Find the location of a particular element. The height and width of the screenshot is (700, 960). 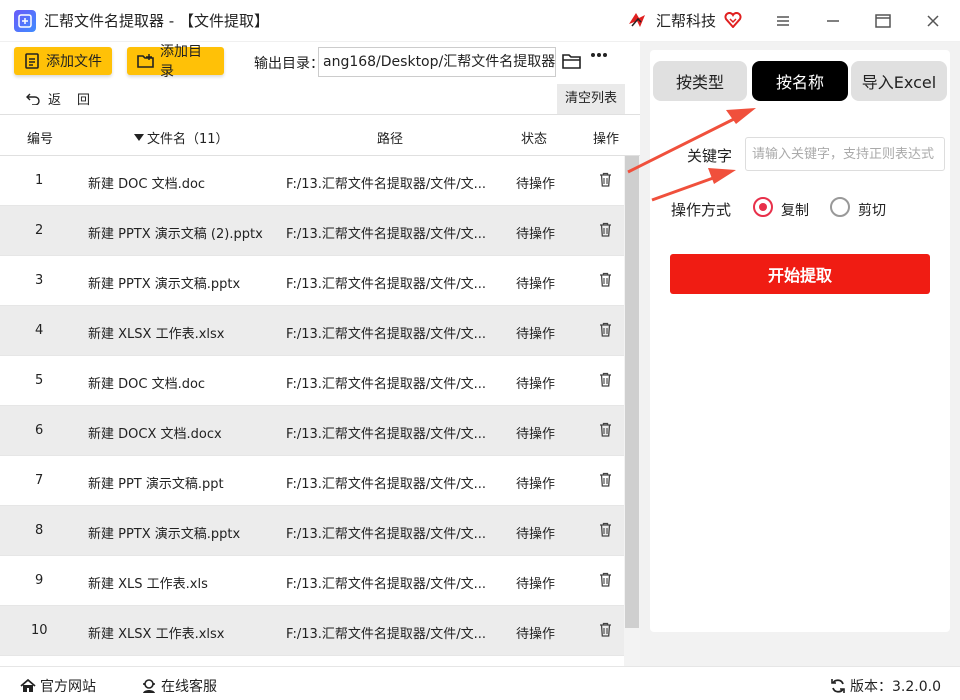

add-file-label: 添加文件 is located at coordinates (74, 62).